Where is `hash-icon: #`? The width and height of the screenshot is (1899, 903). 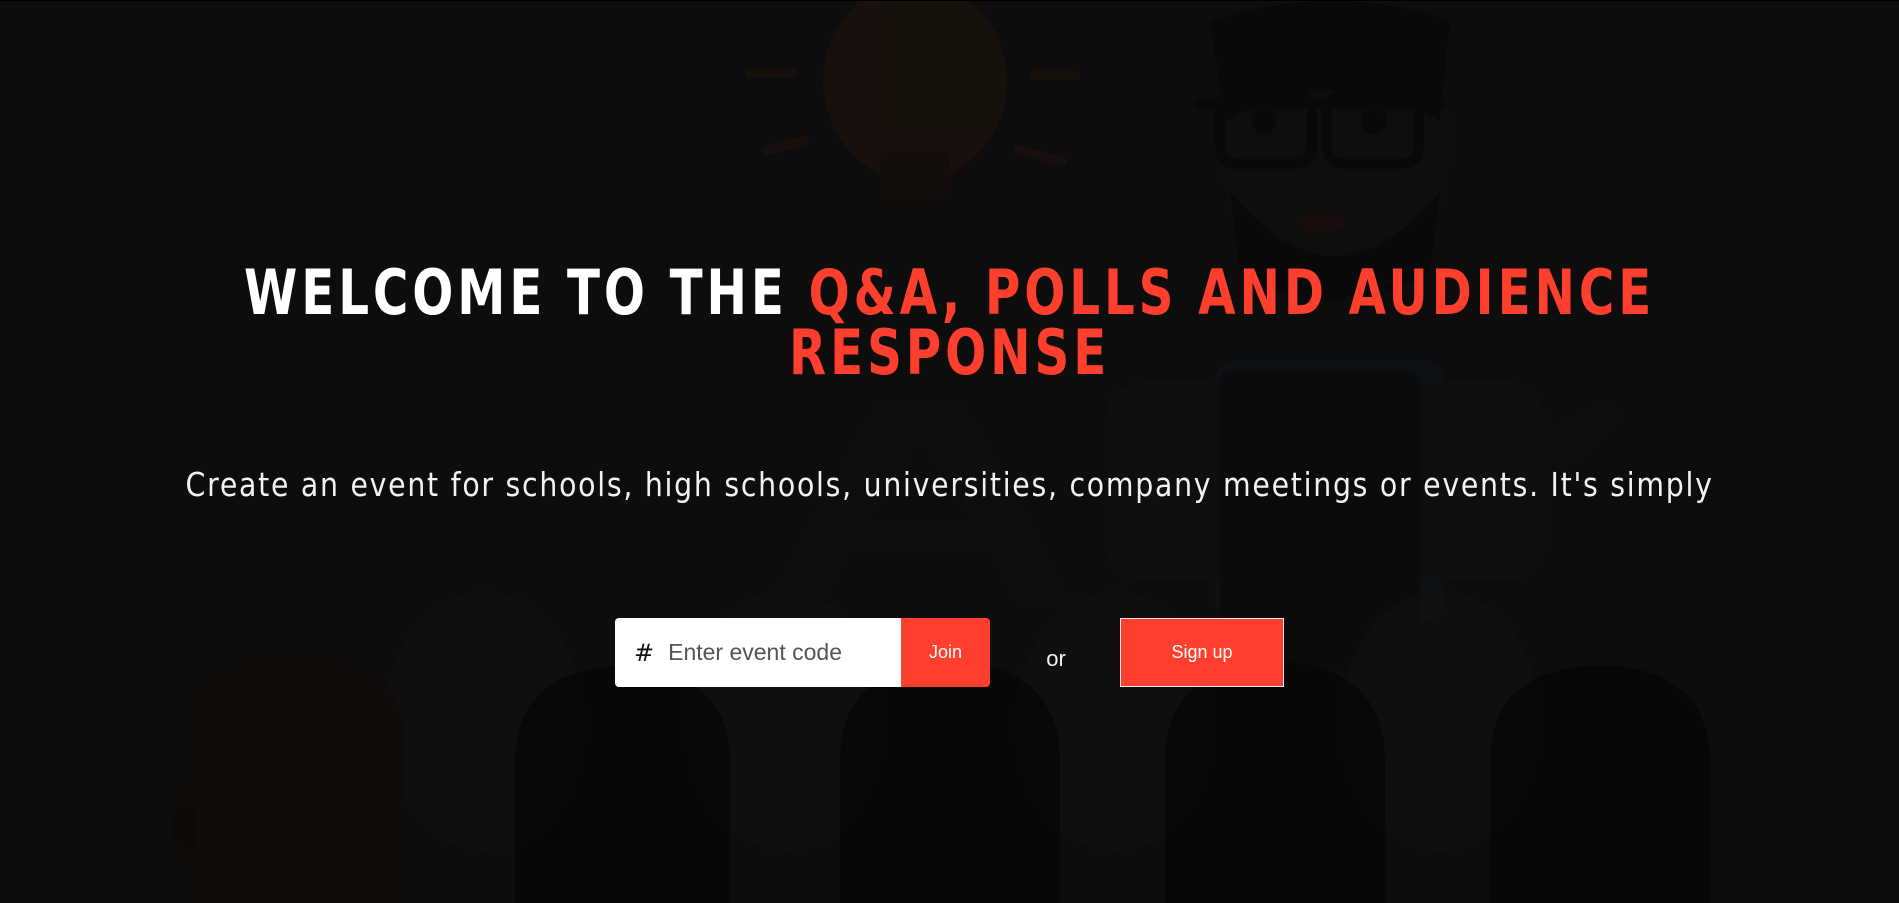 hash-icon: # is located at coordinates (644, 652).